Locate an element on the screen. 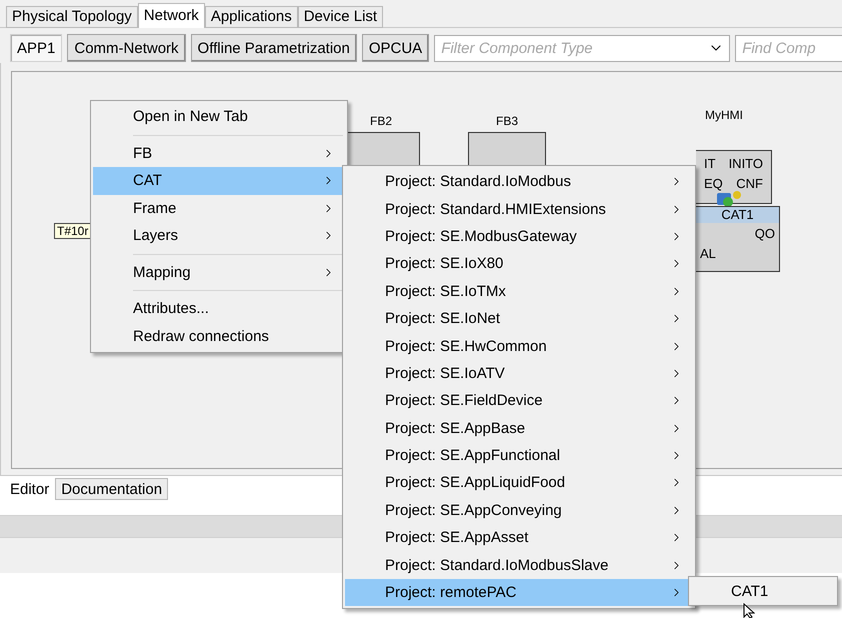 The height and width of the screenshot is (618, 842). menu-item: Project: SE.HwCommon is located at coordinates (519, 346).